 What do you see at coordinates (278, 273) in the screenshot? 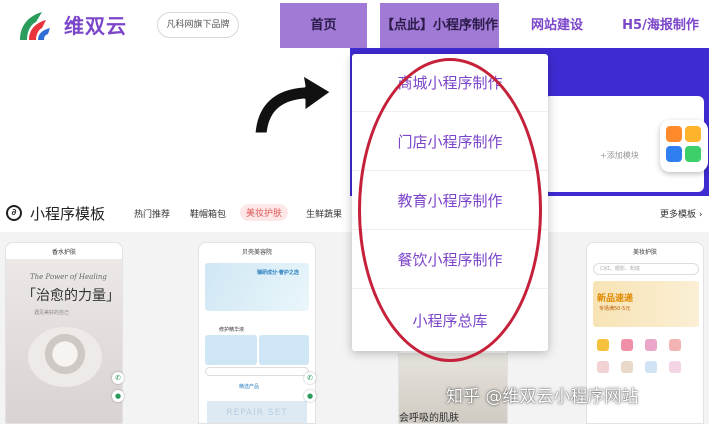
I see `phone-banner-text: 臻研成分·奢护之选` at bounding box center [278, 273].